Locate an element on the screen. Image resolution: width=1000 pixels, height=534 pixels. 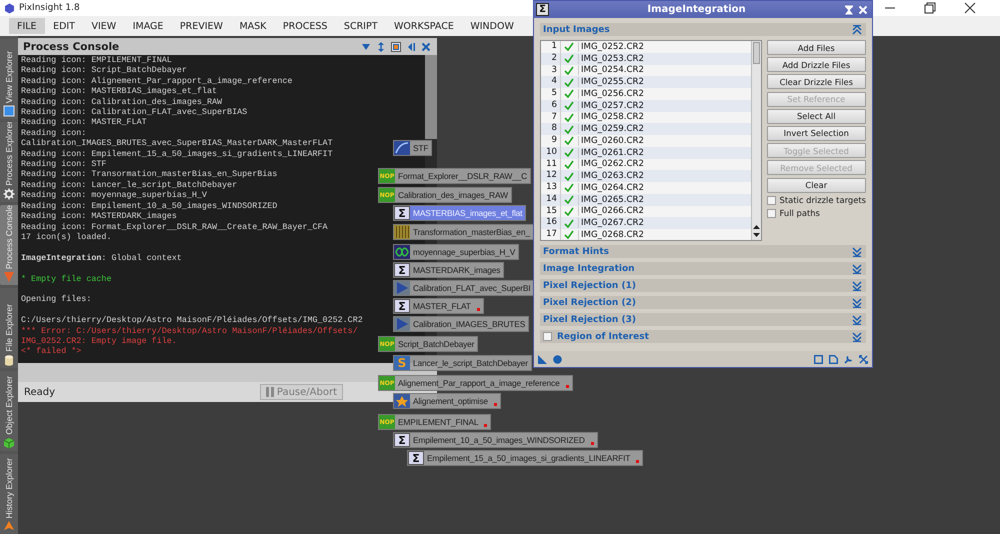
image-row: 14 IMG_0265.CR2 is located at coordinates (646, 200).